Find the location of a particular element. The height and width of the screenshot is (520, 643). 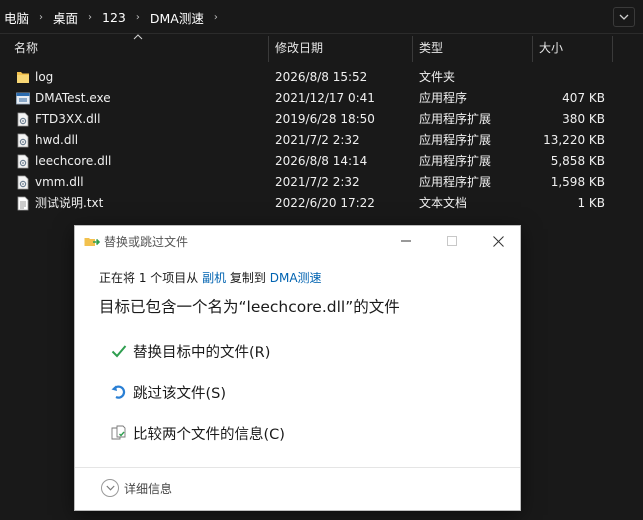

maximize-icon is located at coordinates (452, 241).